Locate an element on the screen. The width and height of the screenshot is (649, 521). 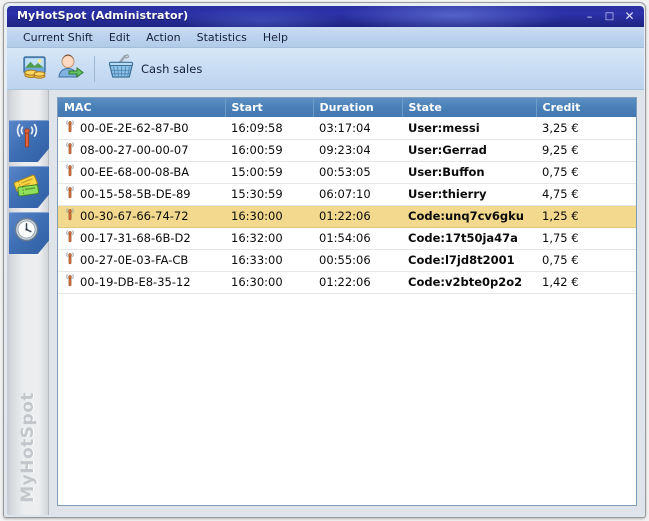
cash-register-button is located at coordinates (36, 69).